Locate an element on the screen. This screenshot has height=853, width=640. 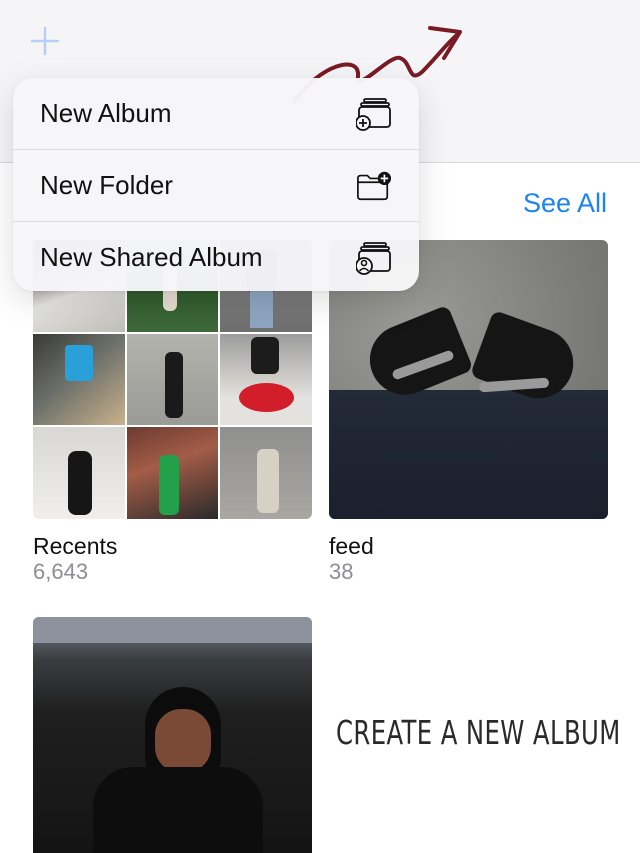
album-thumbnail is located at coordinates (172, 735).